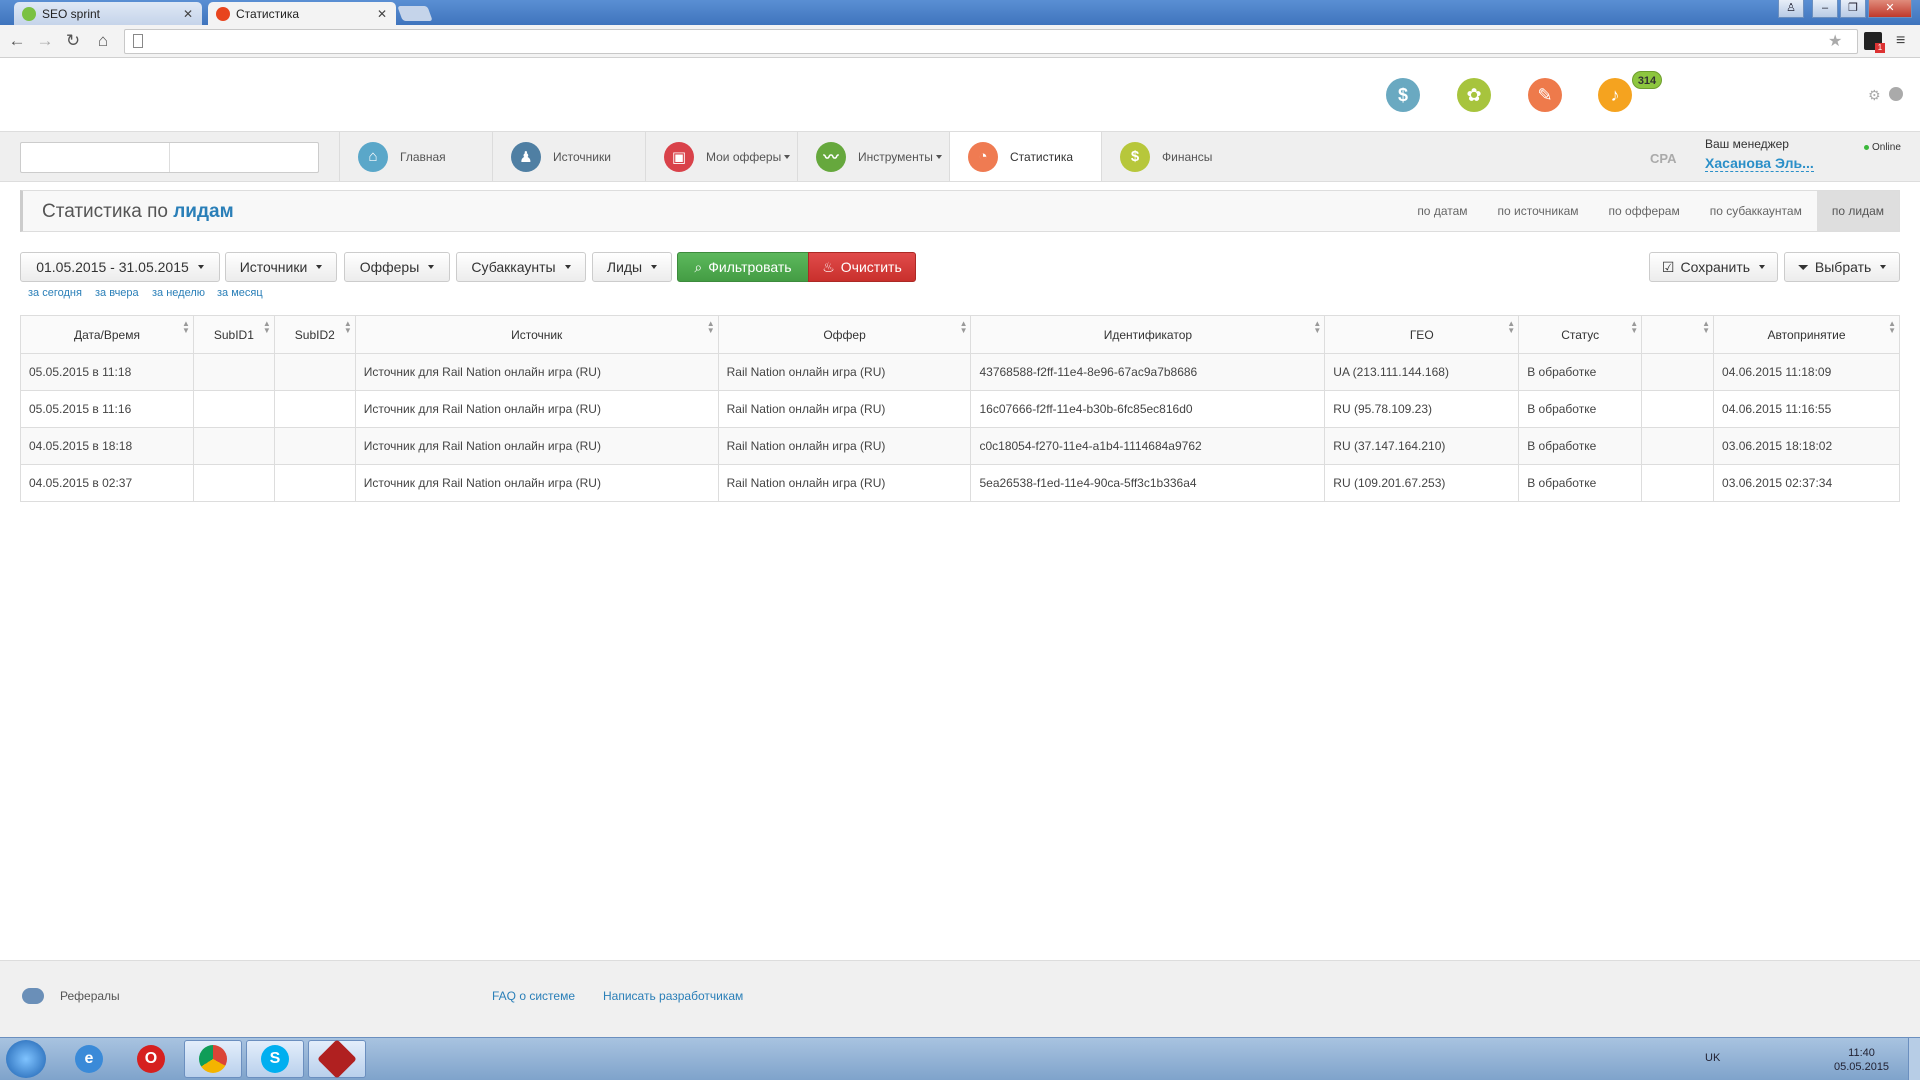  I want to click on extension-badge: 1, so click(1880, 48).